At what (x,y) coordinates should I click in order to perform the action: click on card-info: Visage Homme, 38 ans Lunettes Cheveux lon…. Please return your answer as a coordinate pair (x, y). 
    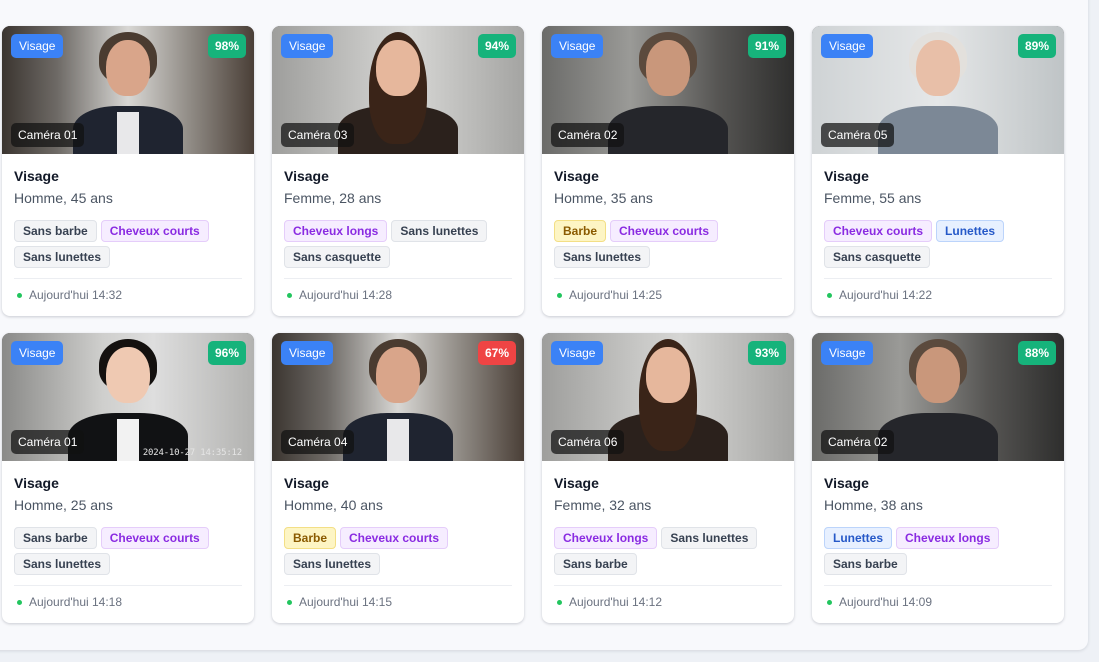
    Looking at the image, I should click on (938, 535).